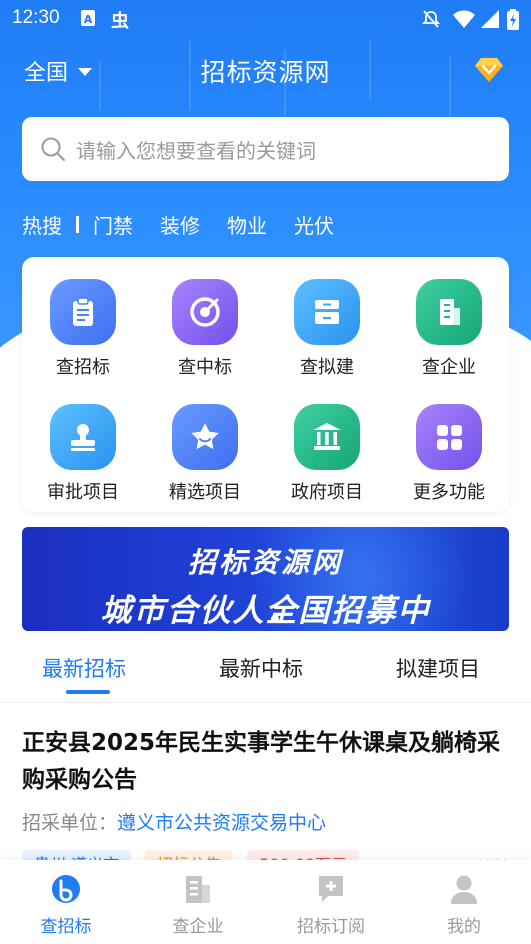 The height and width of the screenshot is (944, 531). What do you see at coordinates (265, 562) in the screenshot?
I see `banner-title: 招标资源网` at bounding box center [265, 562].